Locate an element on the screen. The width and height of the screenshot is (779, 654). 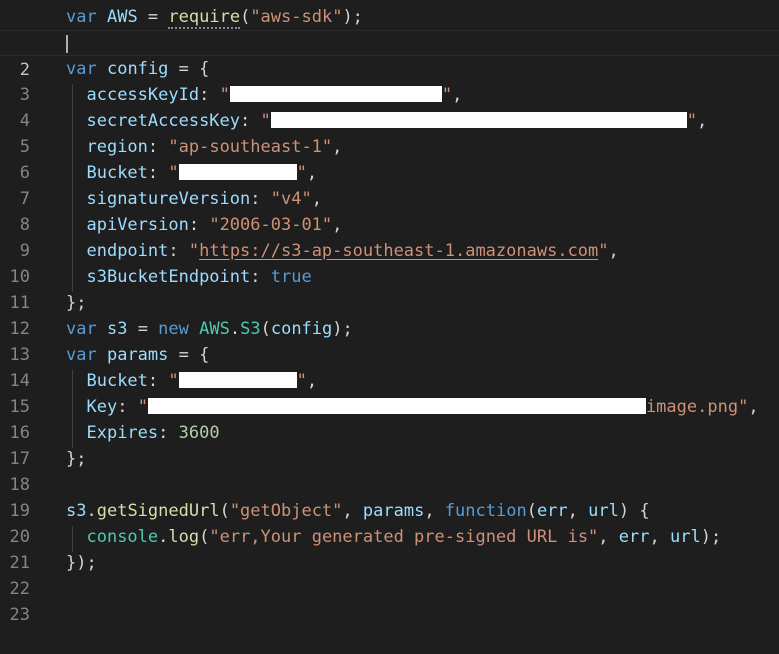
code-text: var AWS = require("aws-sdk"); is located at coordinates (214, 17).